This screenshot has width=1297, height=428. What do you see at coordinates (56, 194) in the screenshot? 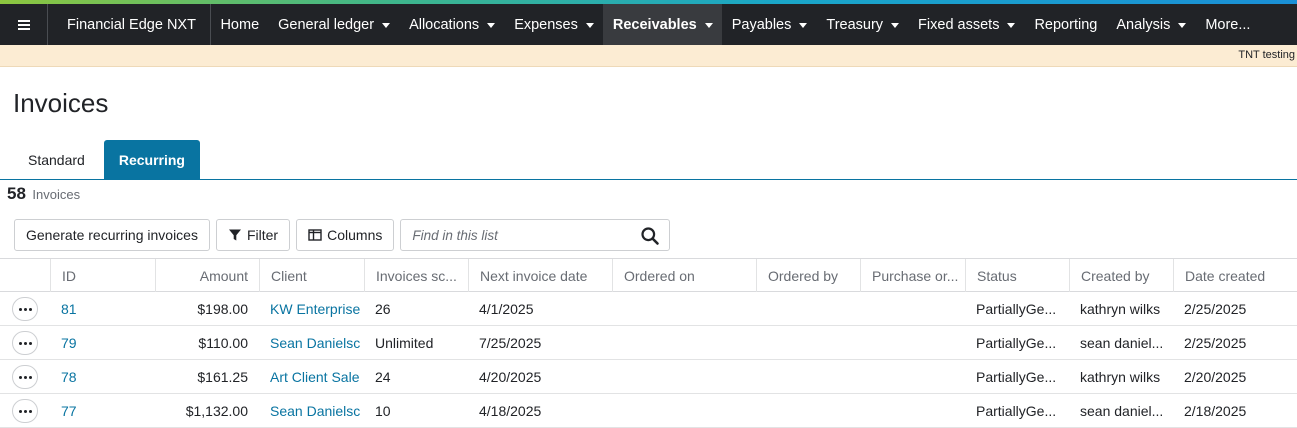
I see `record-count-label: Invoices` at bounding box center [56, 194].